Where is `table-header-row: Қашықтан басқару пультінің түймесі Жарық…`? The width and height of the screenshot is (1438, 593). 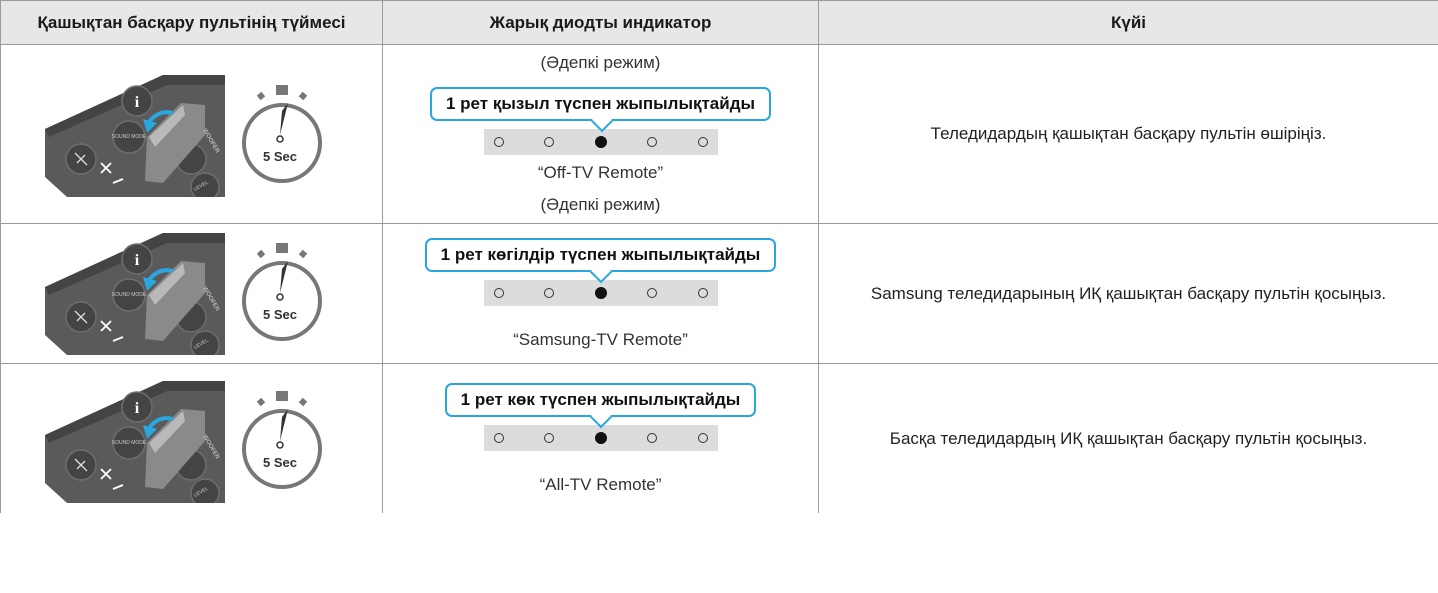 table-header-row: Қашықтан басқару пультінің түймесі Жарық… is located at coordinates (719, 22).